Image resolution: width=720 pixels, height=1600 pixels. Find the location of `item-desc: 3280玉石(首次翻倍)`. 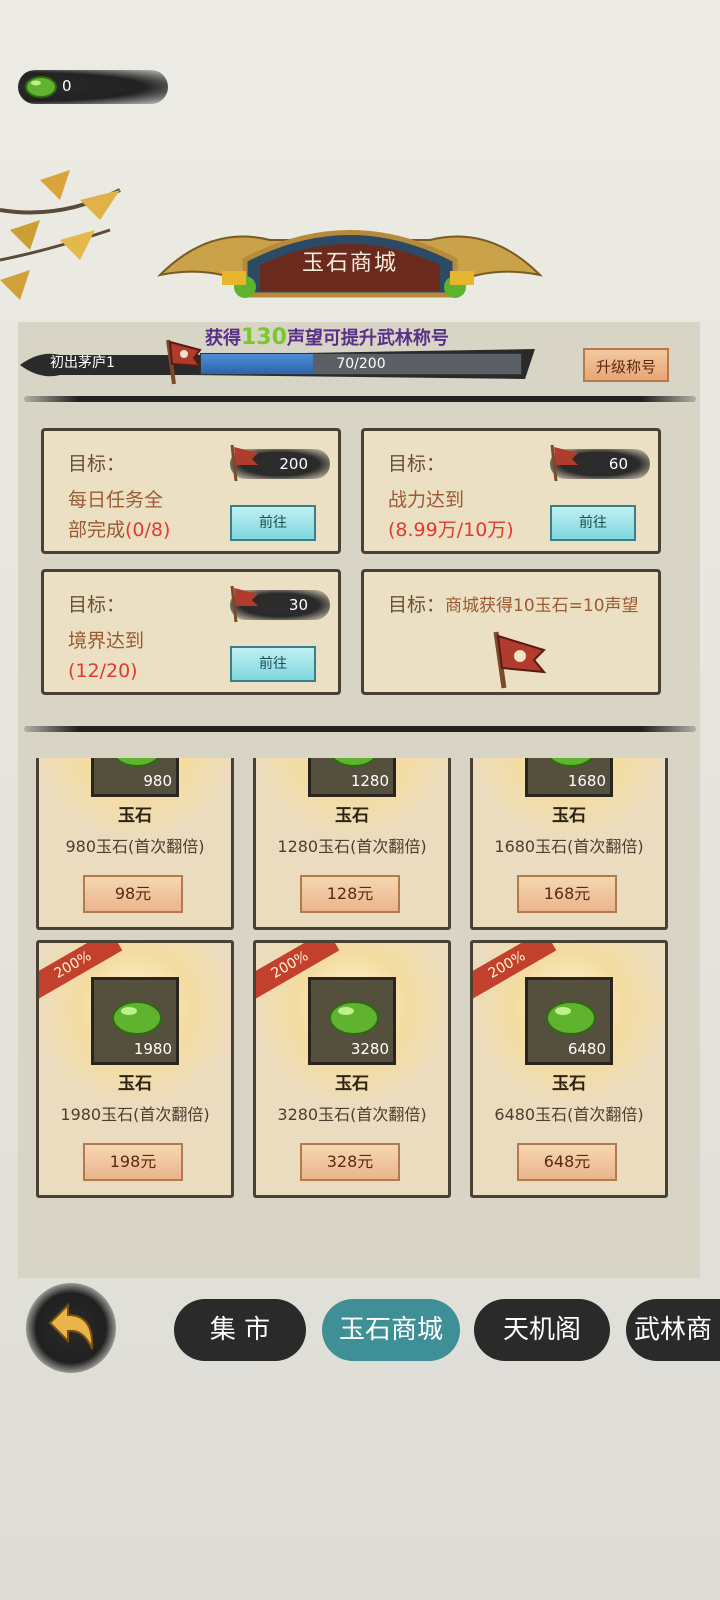

item-desc: 3280玉石(首次翻倍) is located at coordinates (352, 1114).